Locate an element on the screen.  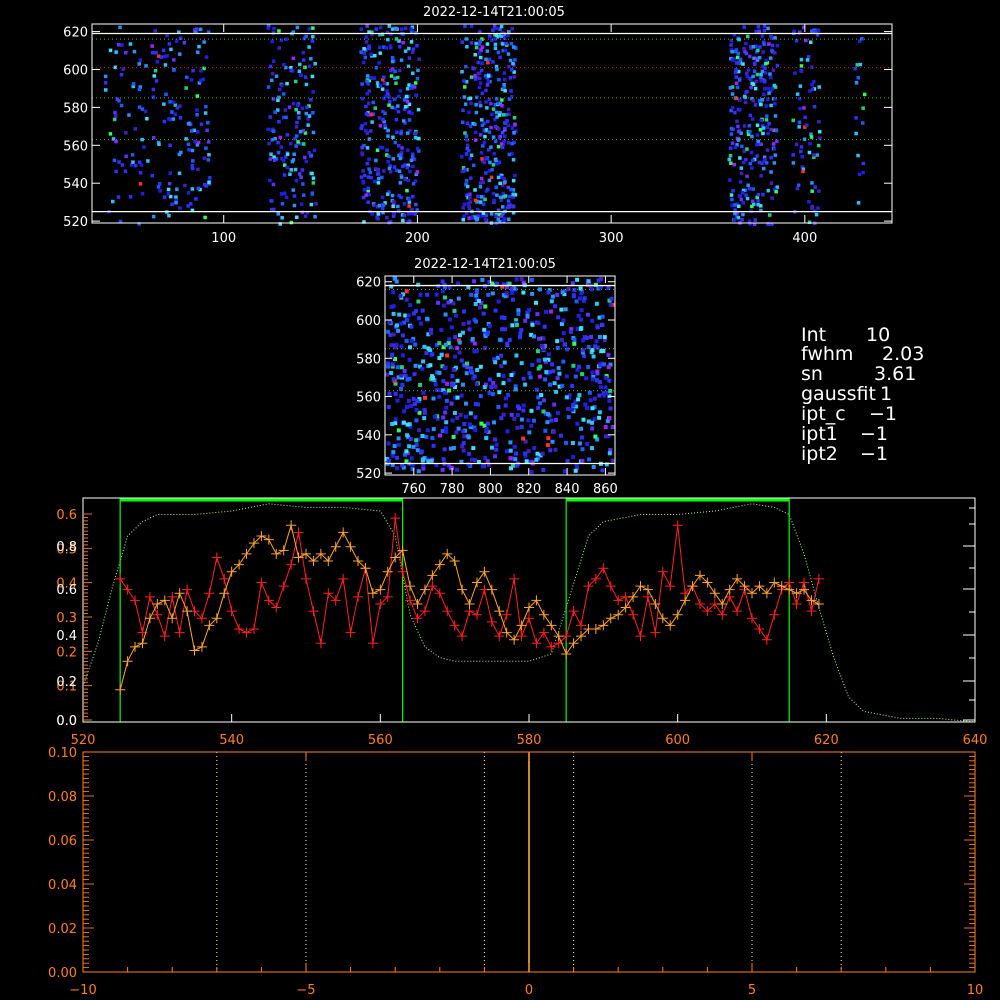
x-tick-label: 800 is located at coordinates (490, 489).